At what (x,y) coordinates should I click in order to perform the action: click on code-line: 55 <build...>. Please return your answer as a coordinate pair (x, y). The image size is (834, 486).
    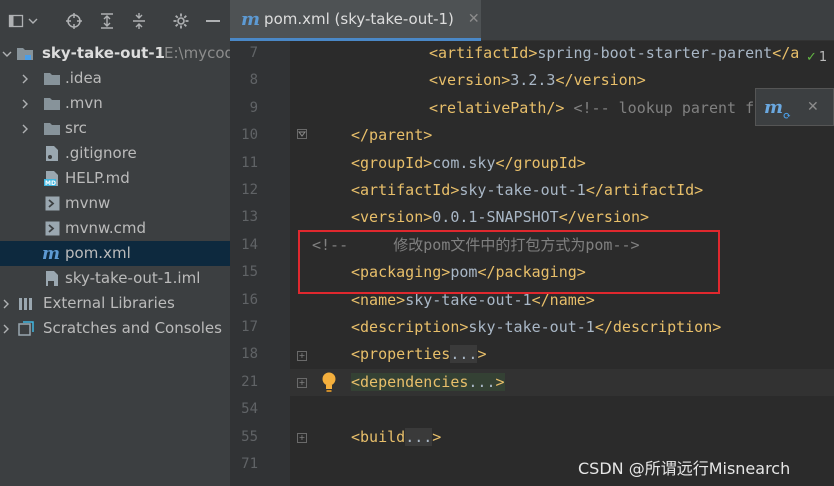
    Looking at the image, I should click on (417, 437).